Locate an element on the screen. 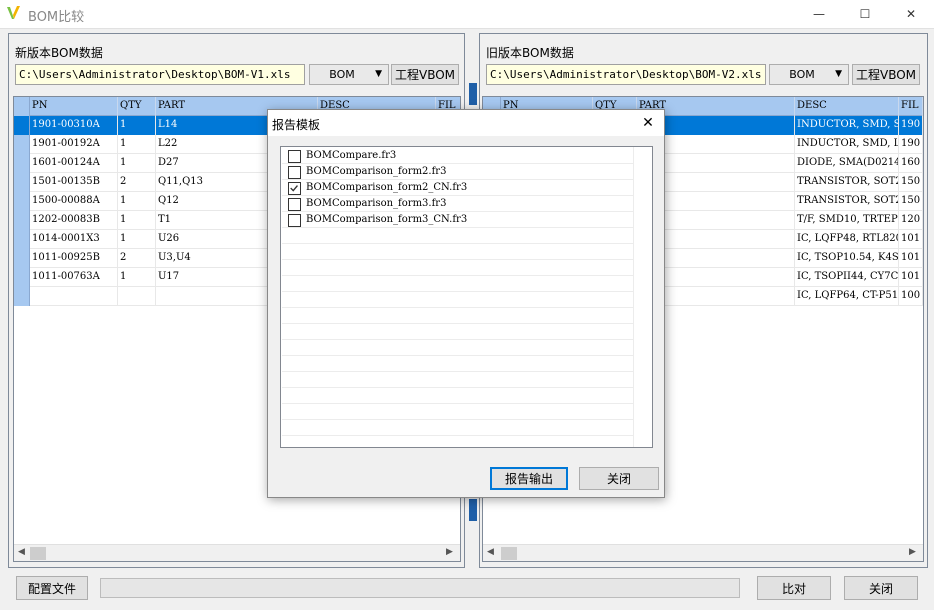  cell-desc: IC, TSOPII44, CY7C1 is located at coordinates (847, 277).